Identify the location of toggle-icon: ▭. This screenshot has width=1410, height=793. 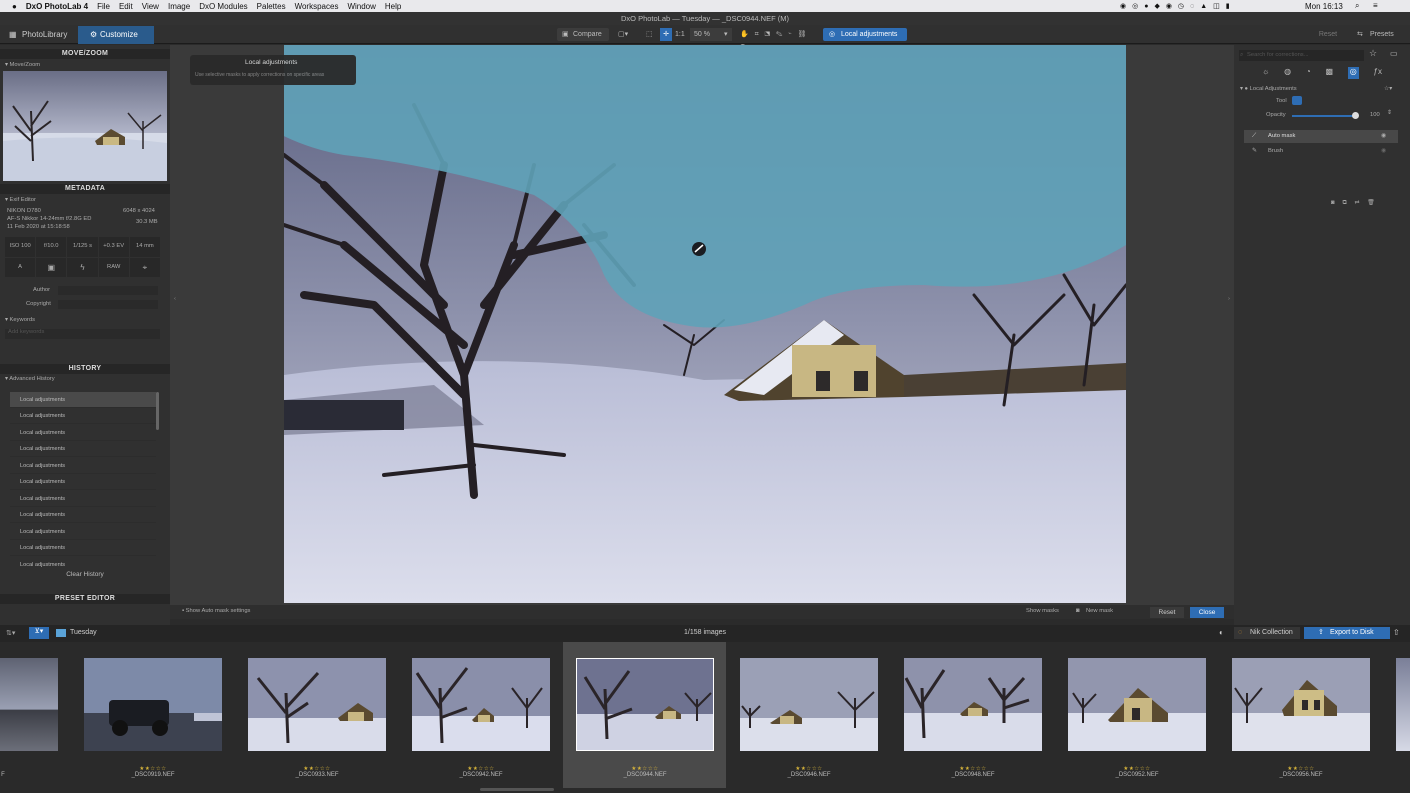
(1394, 53).